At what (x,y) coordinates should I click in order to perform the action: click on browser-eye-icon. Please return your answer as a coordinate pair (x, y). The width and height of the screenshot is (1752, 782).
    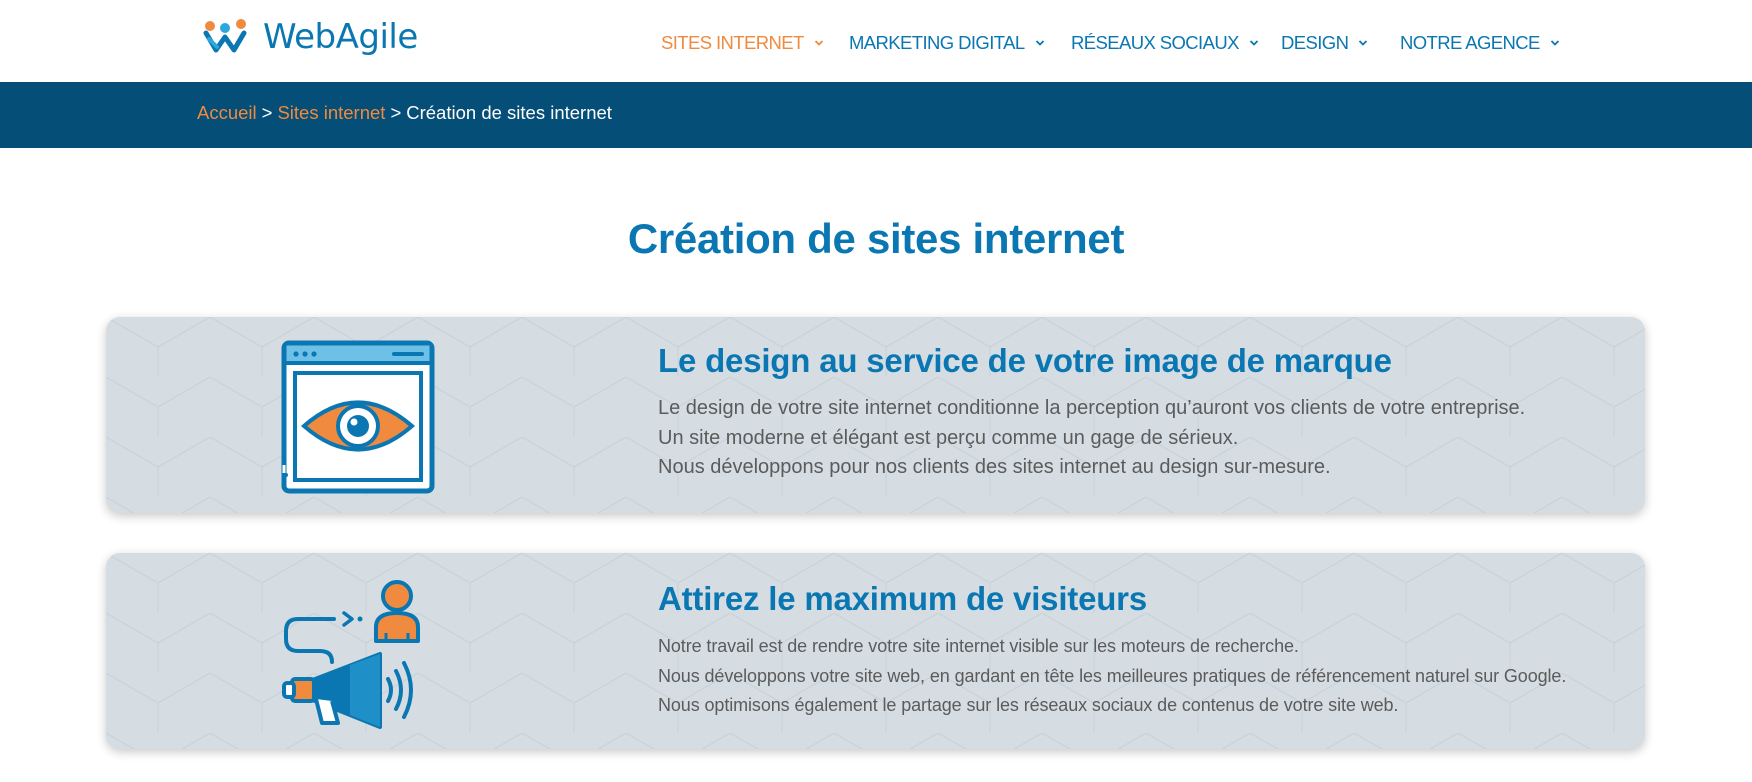
    Looking at the image, I should click on (358, 417).